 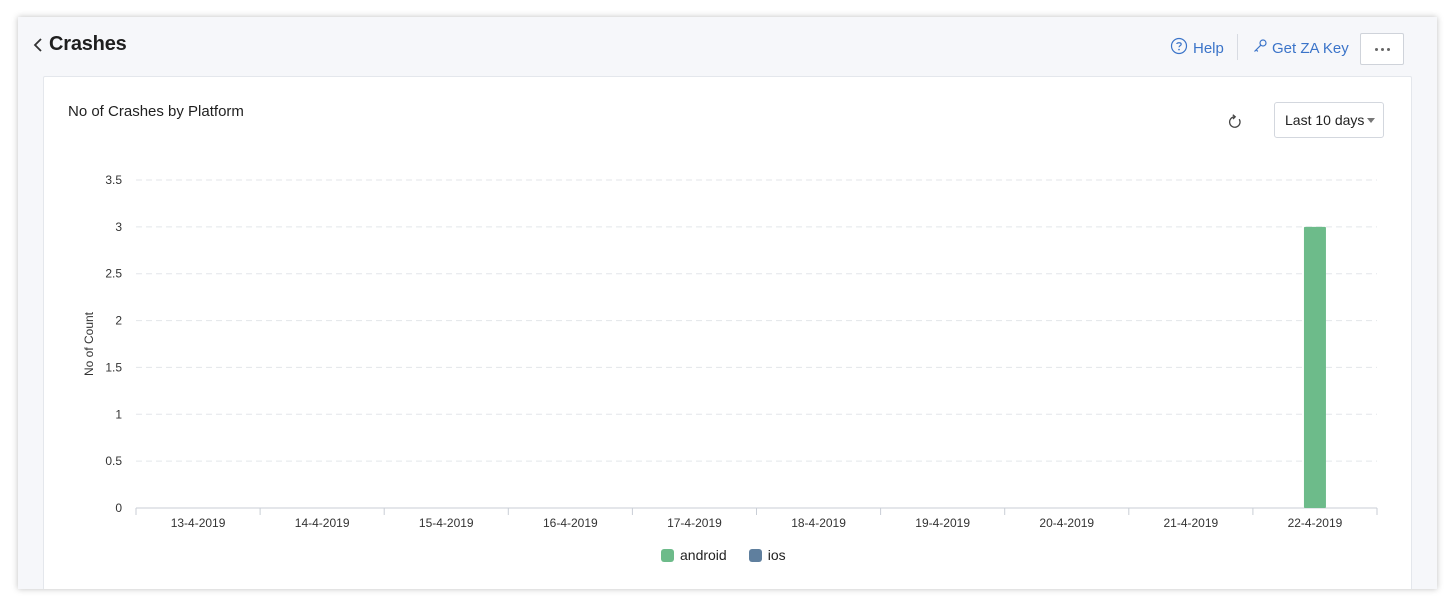 I want to click on y-tick-label: 2, so click(x=118, y=321).